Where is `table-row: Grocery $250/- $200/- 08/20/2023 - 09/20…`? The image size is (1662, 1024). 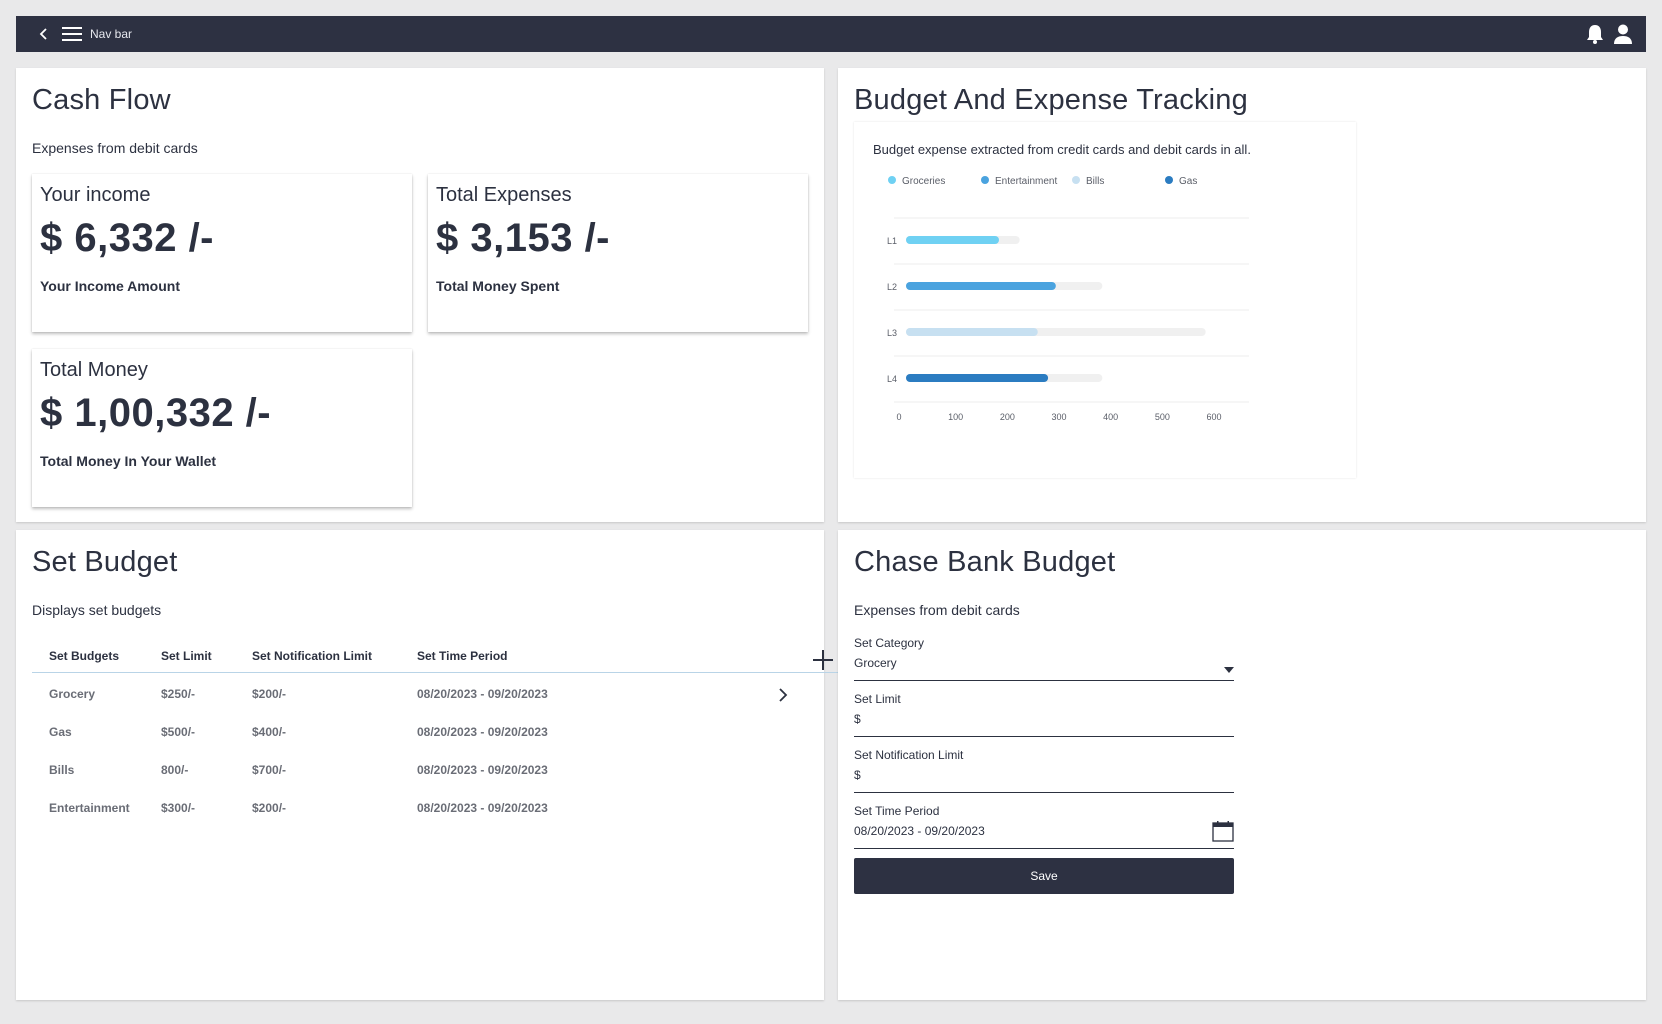
table-row: Grocery $250/- $200/- 08/20/2023 - 09/20… is located at coordinates (436, 692).